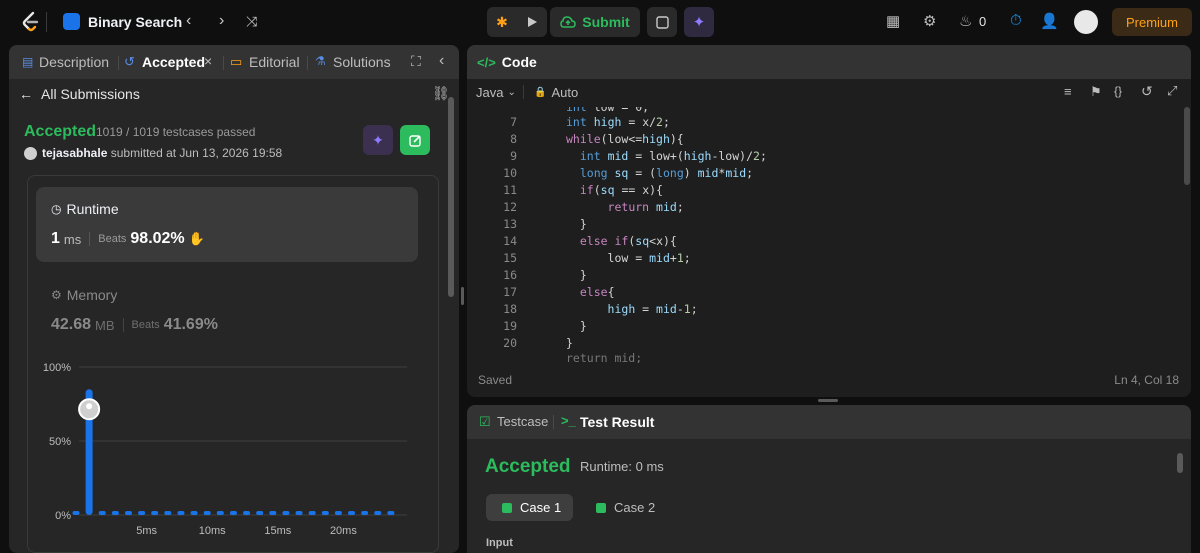 This screenshot has height=553, width=1200. I want to click on problem-list-icon, so click(71, 21).